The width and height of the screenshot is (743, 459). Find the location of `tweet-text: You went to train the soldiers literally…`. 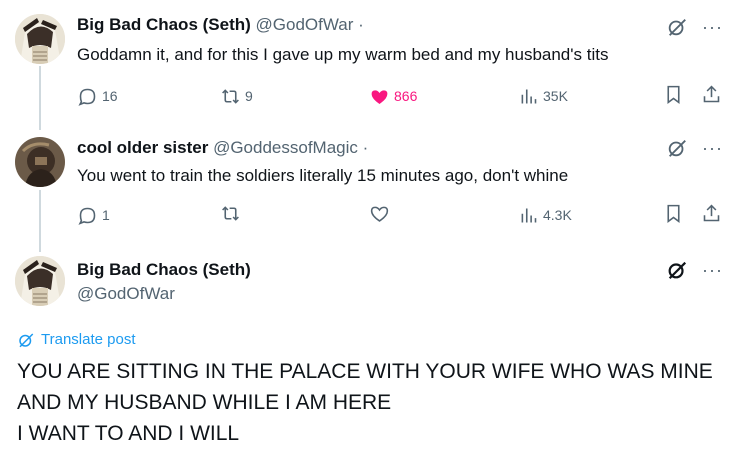

tweet-text: You went to train the soldiers literally… is located at coordinates (323, 175).